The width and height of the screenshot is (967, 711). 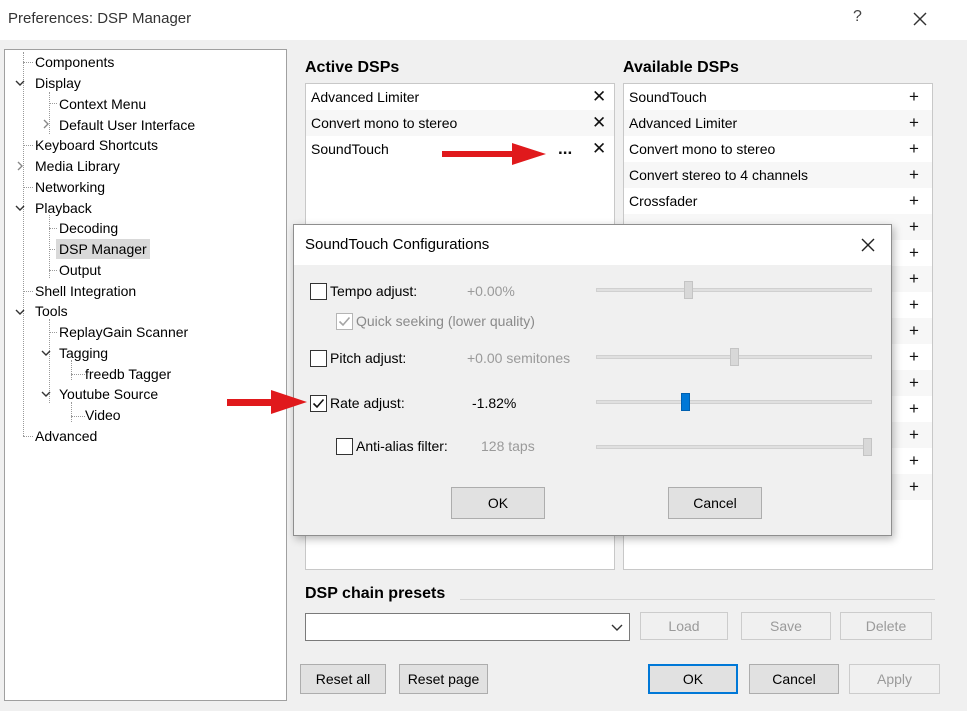 What do you see at coordinates (58, 83) in the screenshot?
I see `tree-item-display: Display` at bounding box center [58, 83].